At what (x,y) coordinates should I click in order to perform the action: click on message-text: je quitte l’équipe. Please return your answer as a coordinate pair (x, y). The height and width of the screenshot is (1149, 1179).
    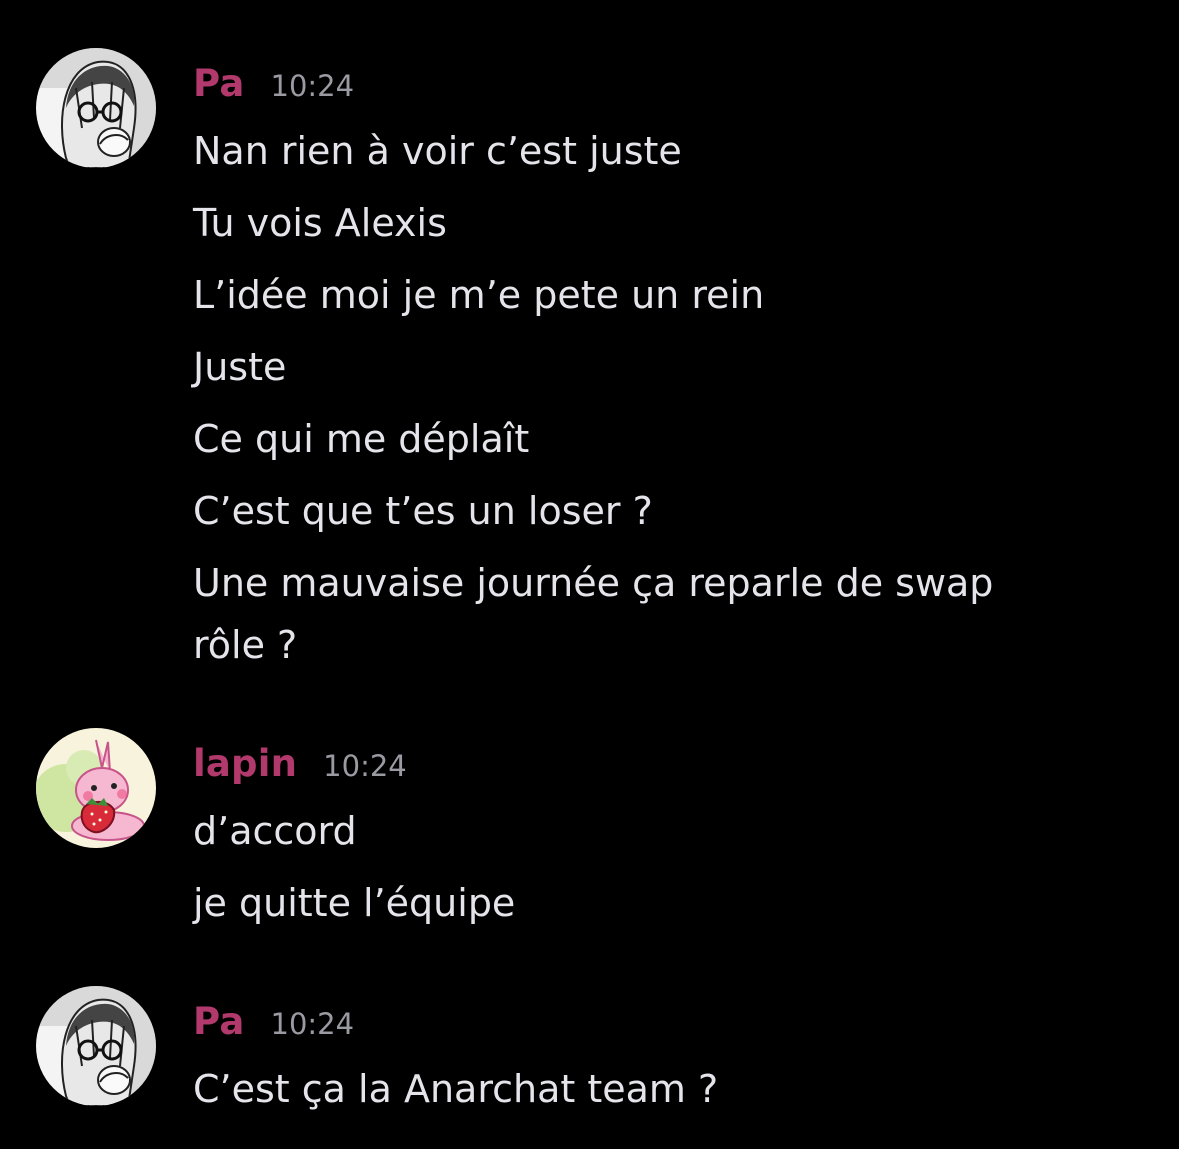
    Looking at the image, I should click on (354, 903).